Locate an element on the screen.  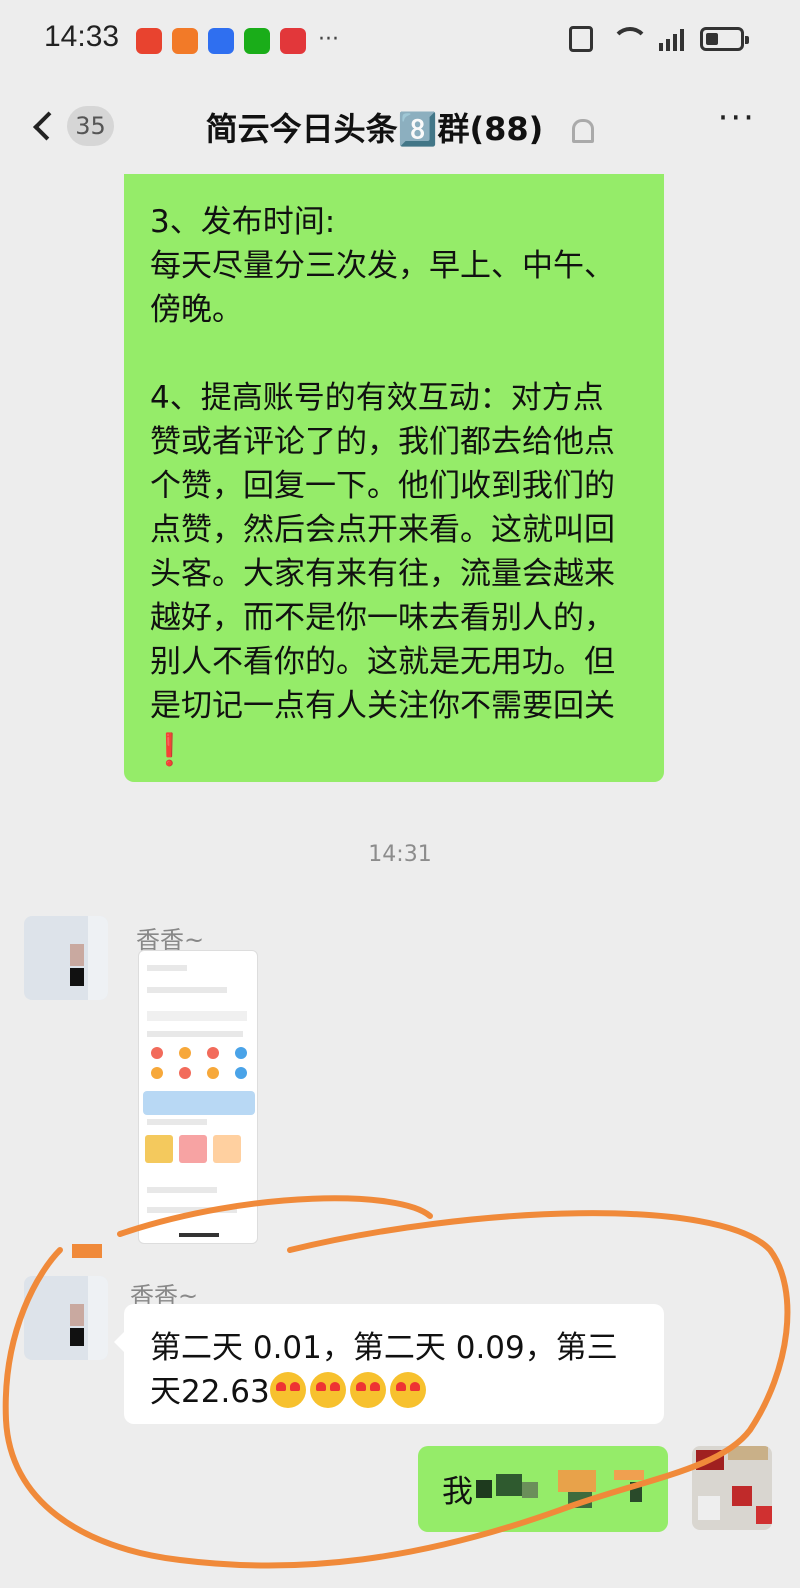
message-line: 头客。大家有来有往，流量会越来 is located at coordinates (382, 574).